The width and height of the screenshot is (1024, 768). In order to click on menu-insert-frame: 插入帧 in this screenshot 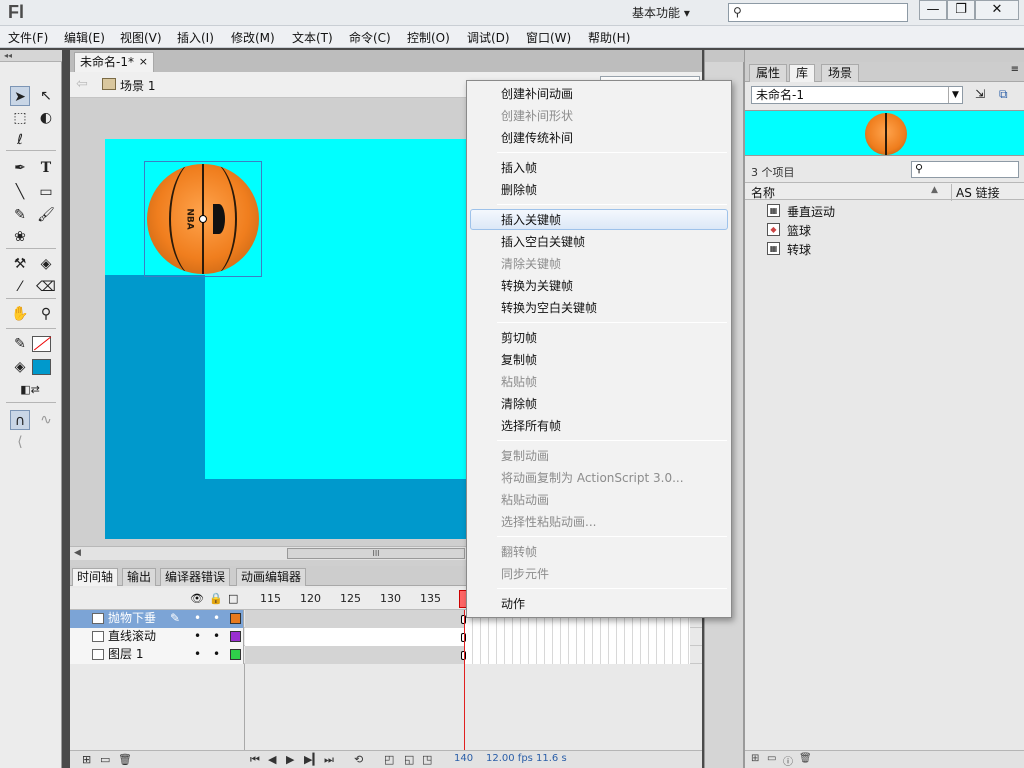, I will do `click(519, 167)`.